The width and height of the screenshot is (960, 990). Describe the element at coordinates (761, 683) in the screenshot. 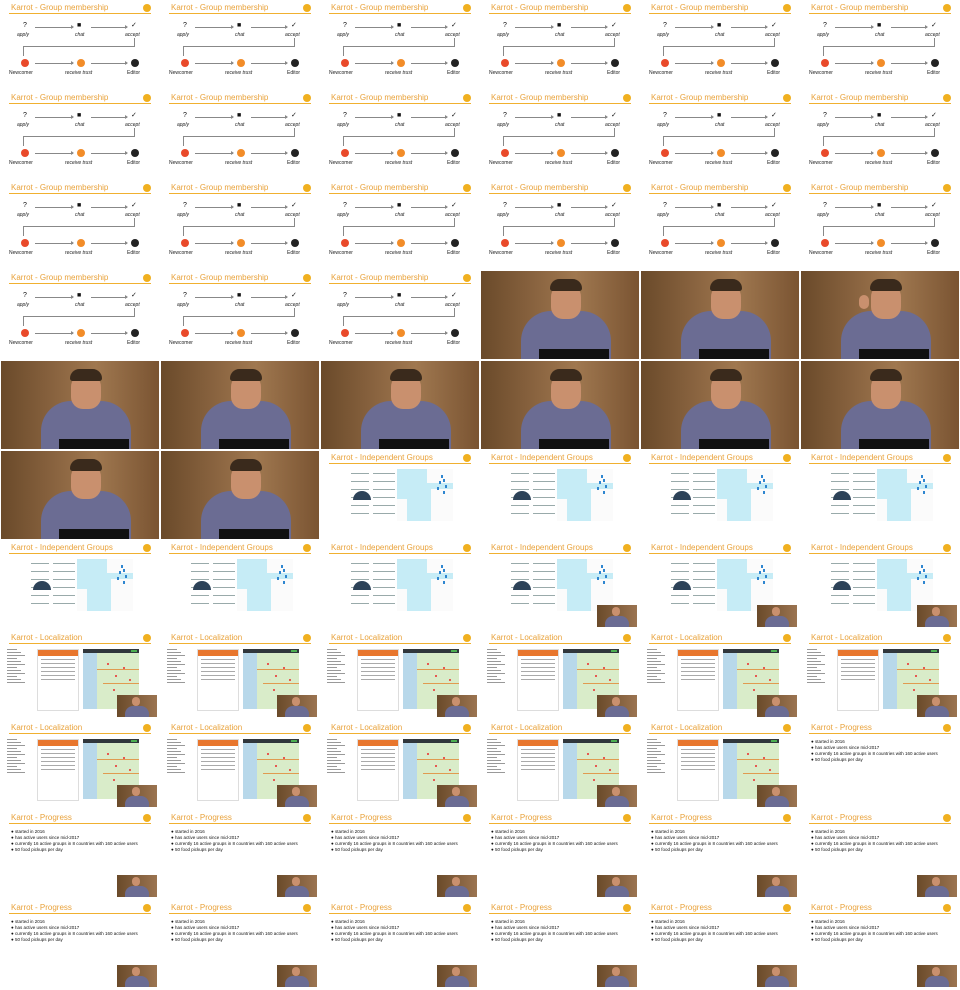

I see `map-road` at that location.